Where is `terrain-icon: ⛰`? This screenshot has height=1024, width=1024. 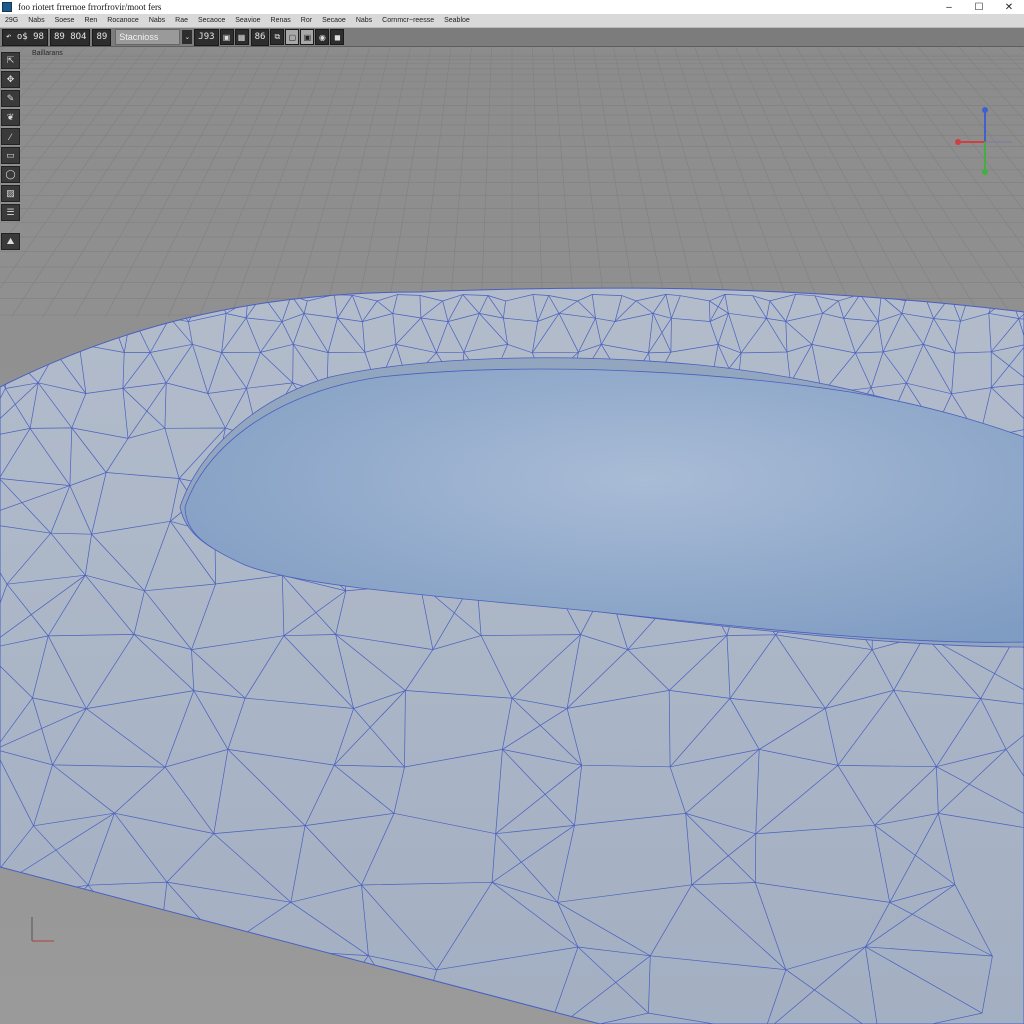
terrain-icon: ⛰ is located at coordinates (10, 241).